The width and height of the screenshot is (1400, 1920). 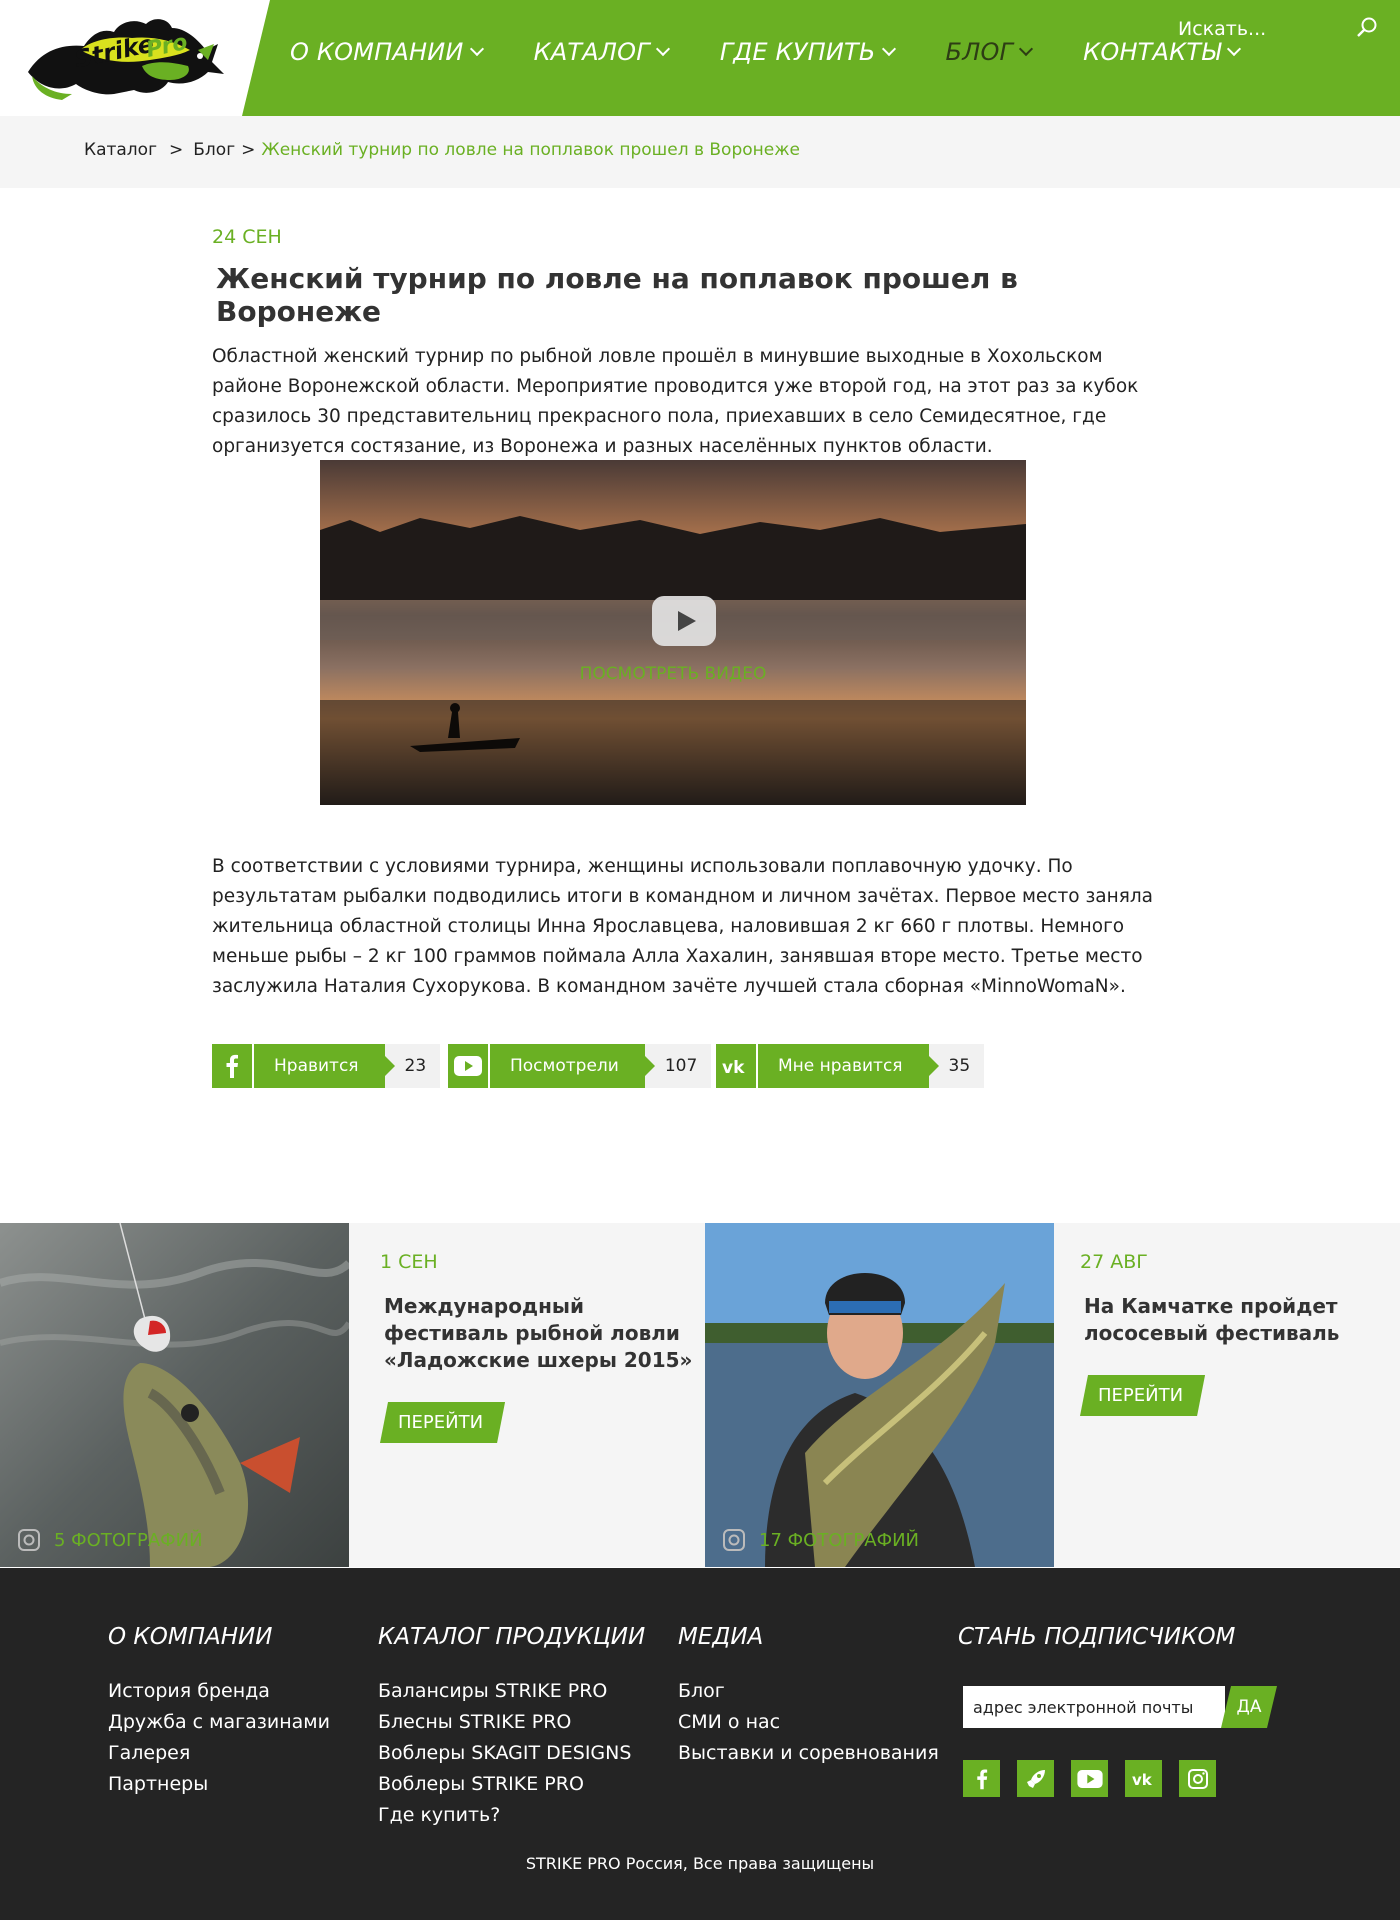 I want to click on related-post-date: 27 АВГ, so click(x=1114, y=1262).